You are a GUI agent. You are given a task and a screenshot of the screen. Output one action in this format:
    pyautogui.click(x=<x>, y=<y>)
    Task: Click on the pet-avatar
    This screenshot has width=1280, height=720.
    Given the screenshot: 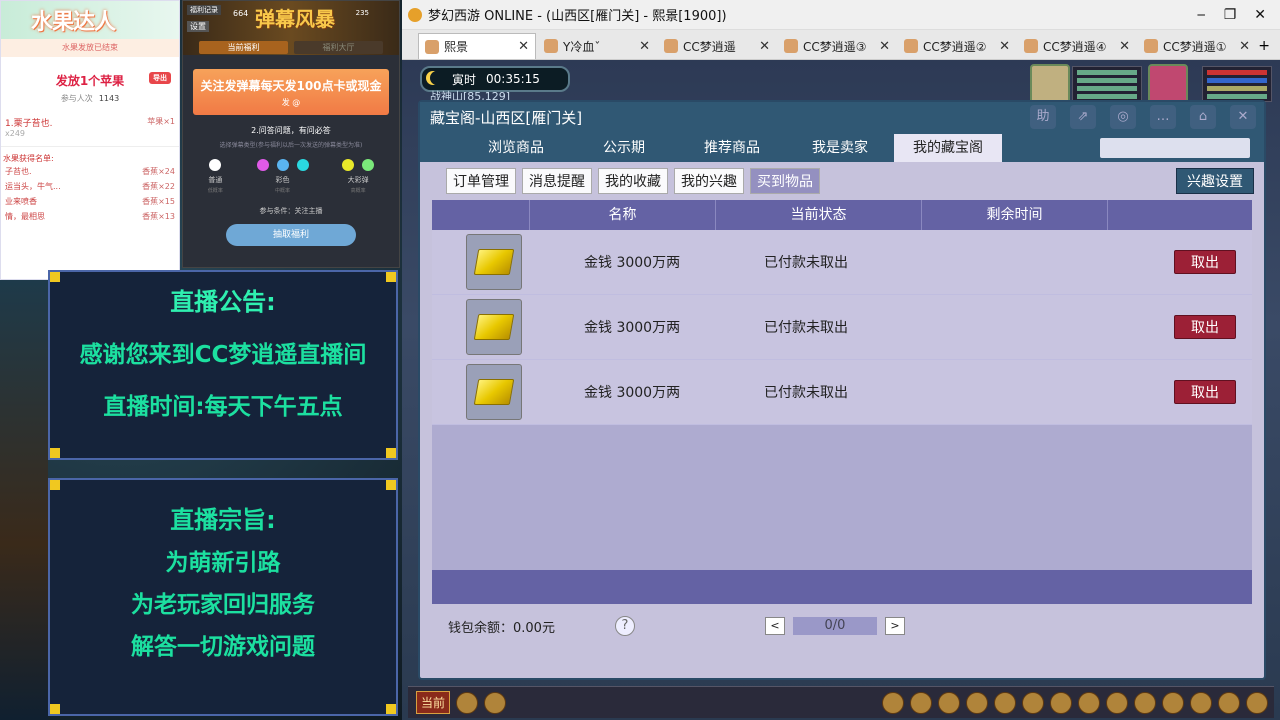 What is the action you would take?
    pyautogui.click(x=1050, y=84)
    